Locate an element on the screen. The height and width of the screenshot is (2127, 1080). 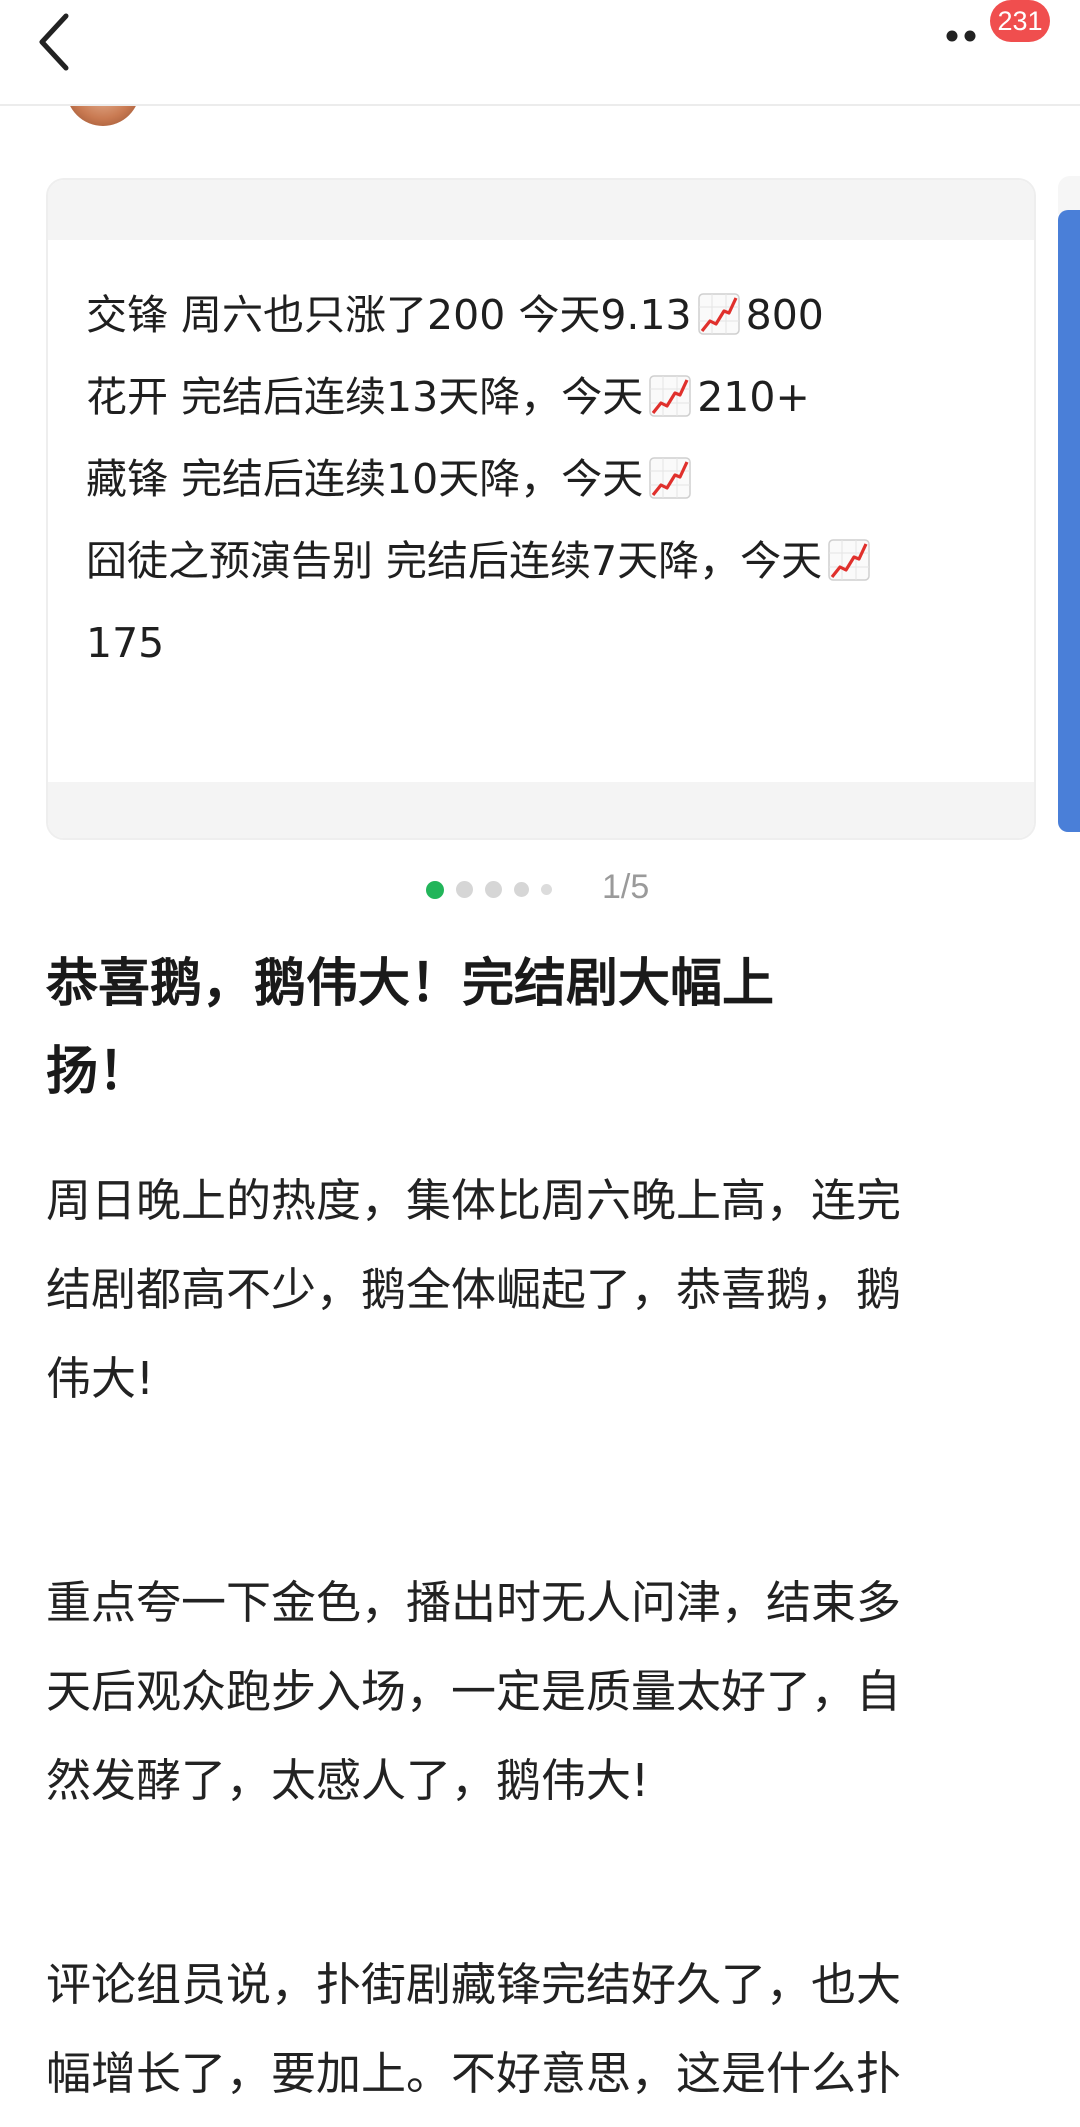
card-line-2: 花开 完结后连续13天降，今天 210+ is located at coordinates (546, 397).